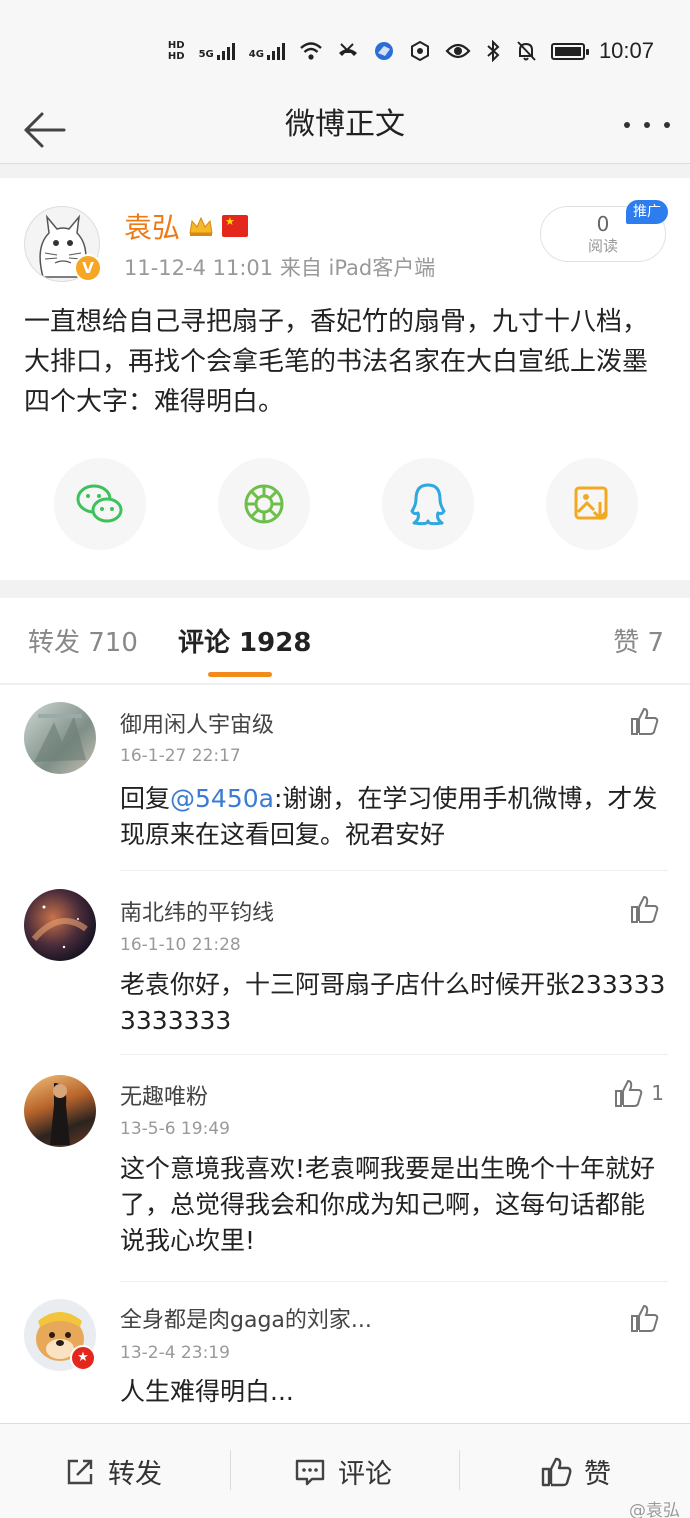 The height and width of the screenshot is (1518, 690). What do you see at coordinates (393, 1002) in the screenshot?
I see `comment-text: 老袁你好，十三阿哥扇子店什么时候开张2333333333333` at bounding box center [393, 1002].